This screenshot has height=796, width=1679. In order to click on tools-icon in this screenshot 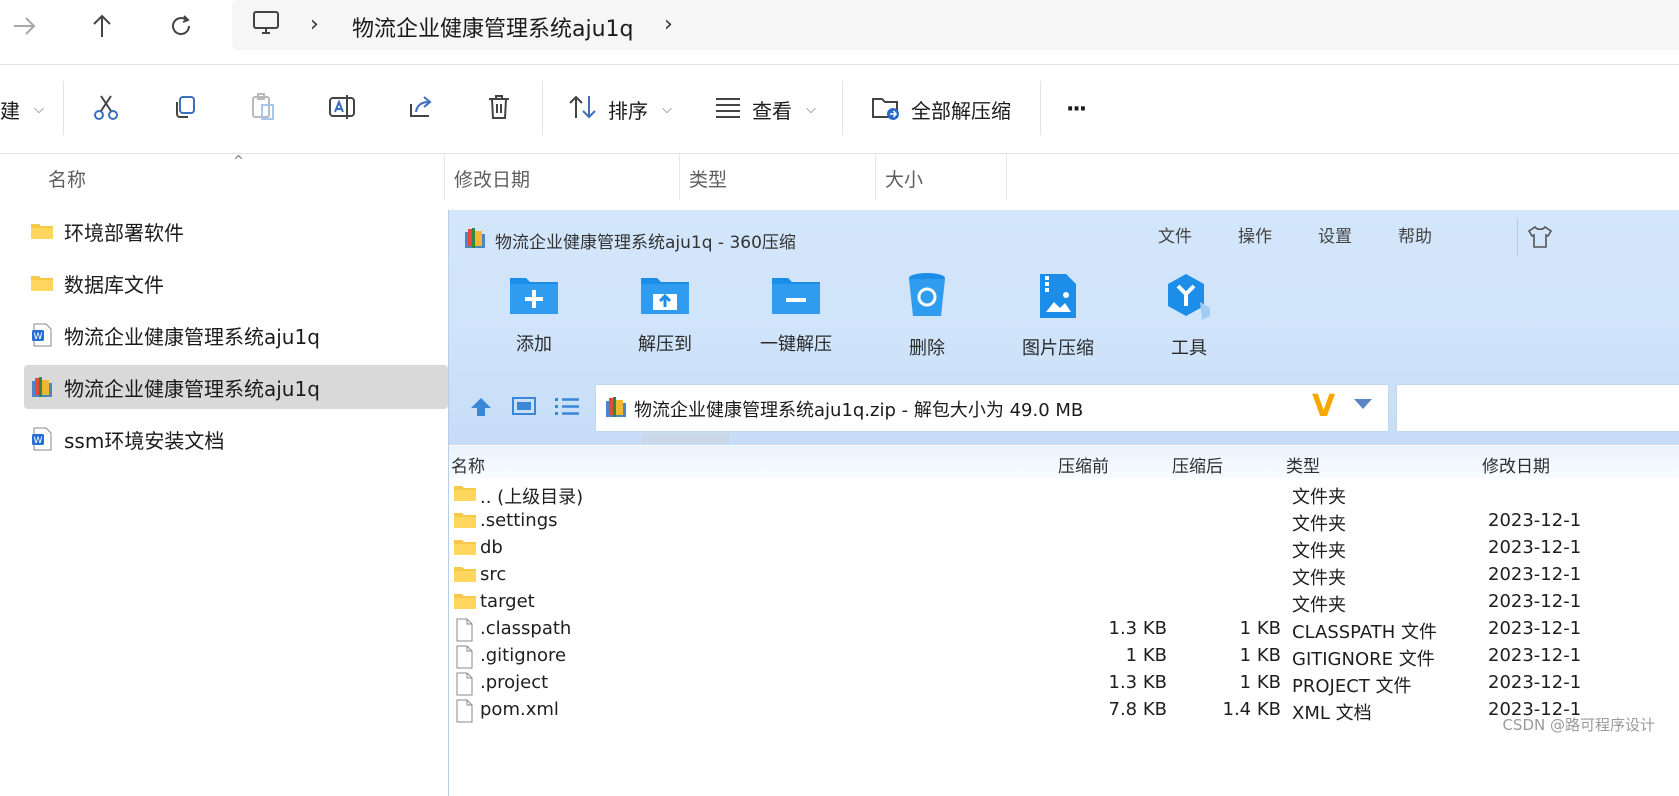, I will do `click(1189, 298)`.